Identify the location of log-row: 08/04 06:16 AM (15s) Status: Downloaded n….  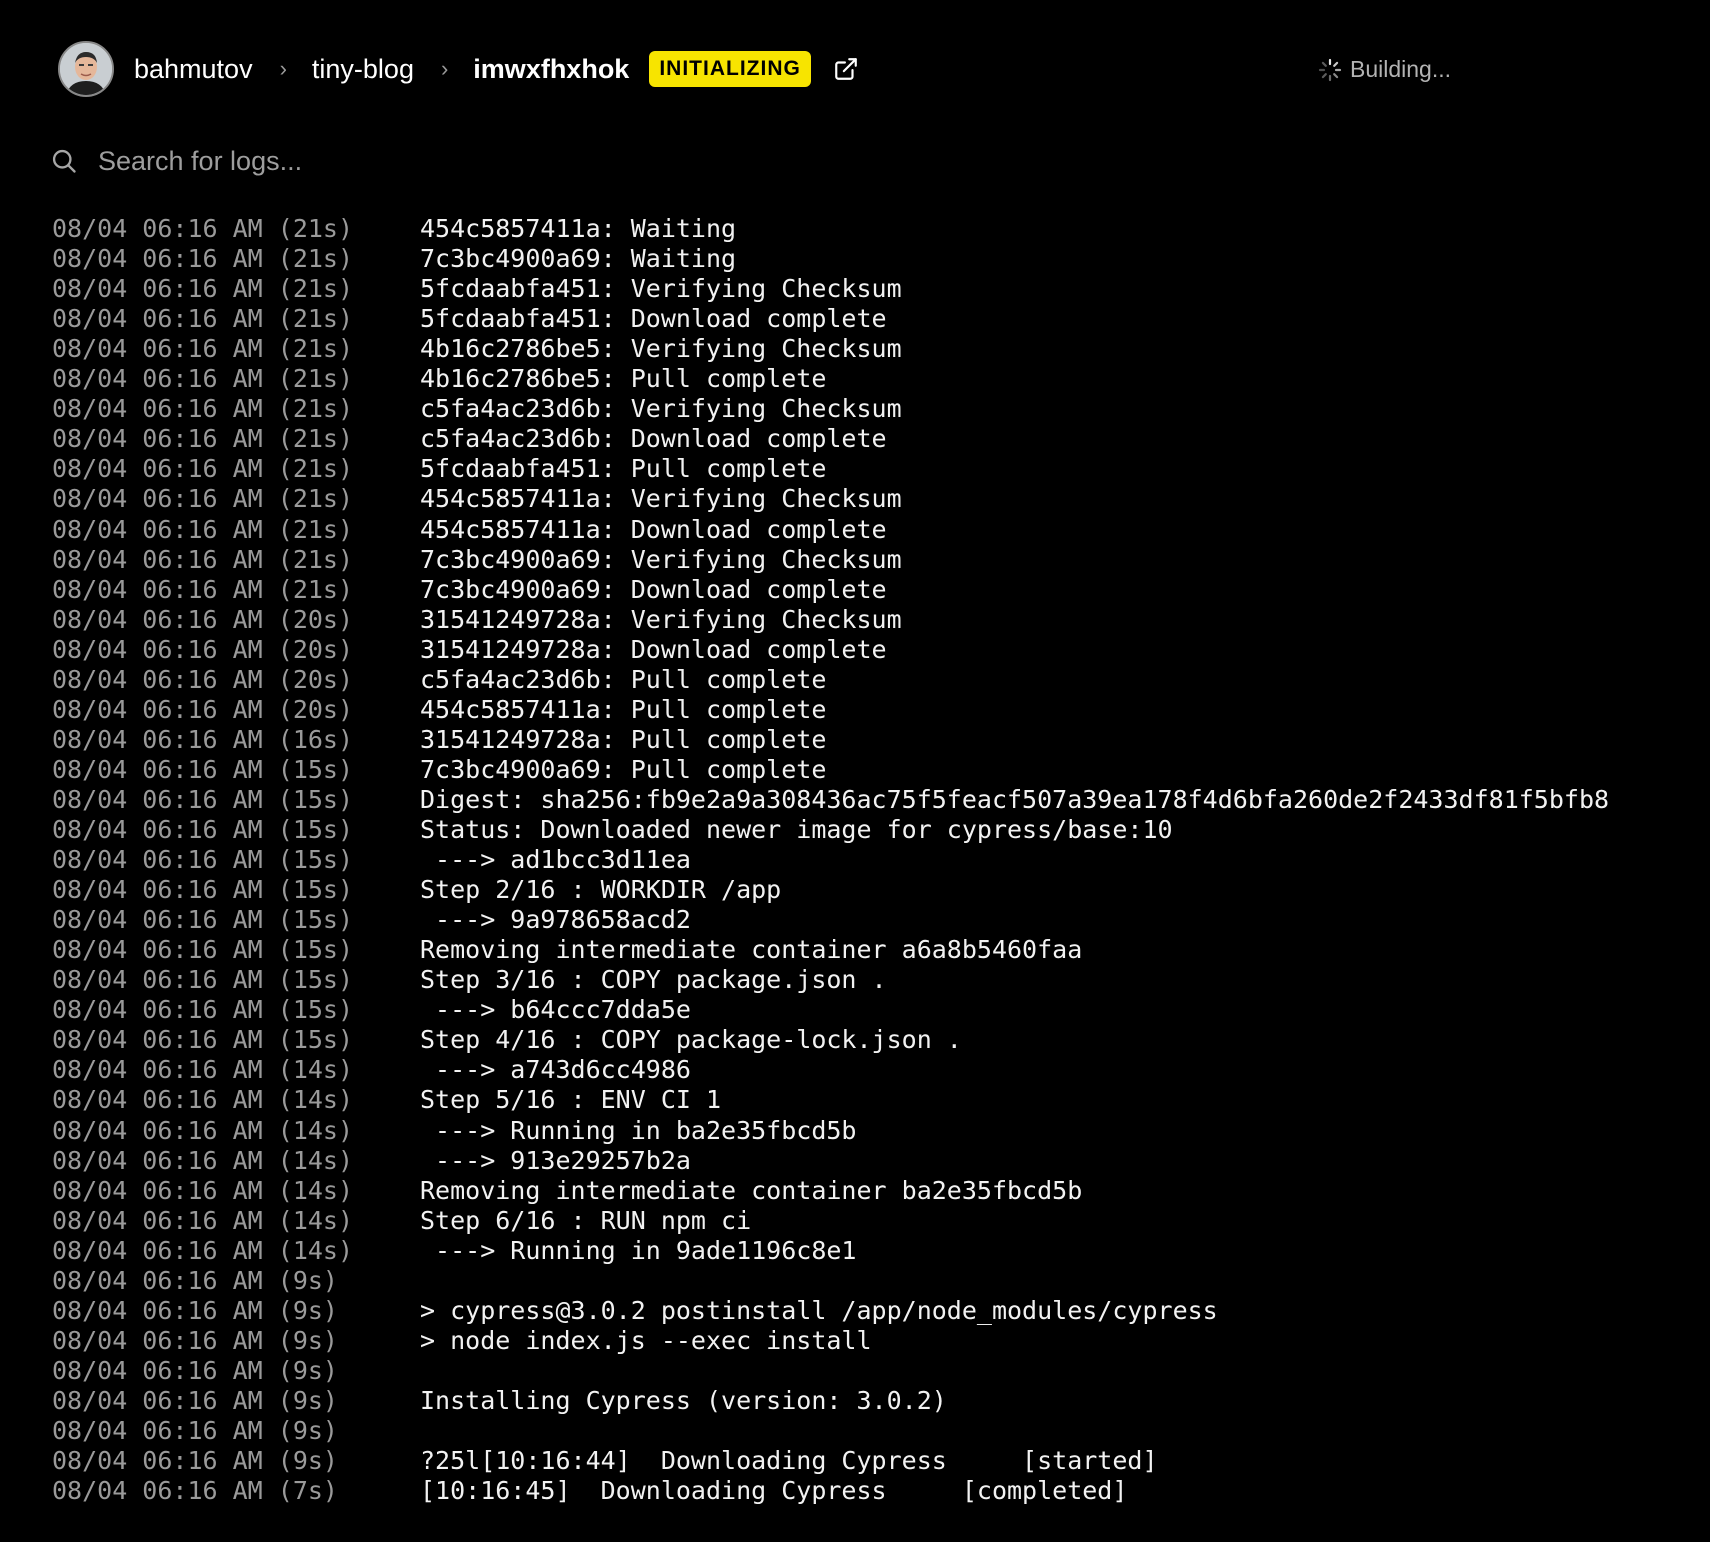
(855, 830).